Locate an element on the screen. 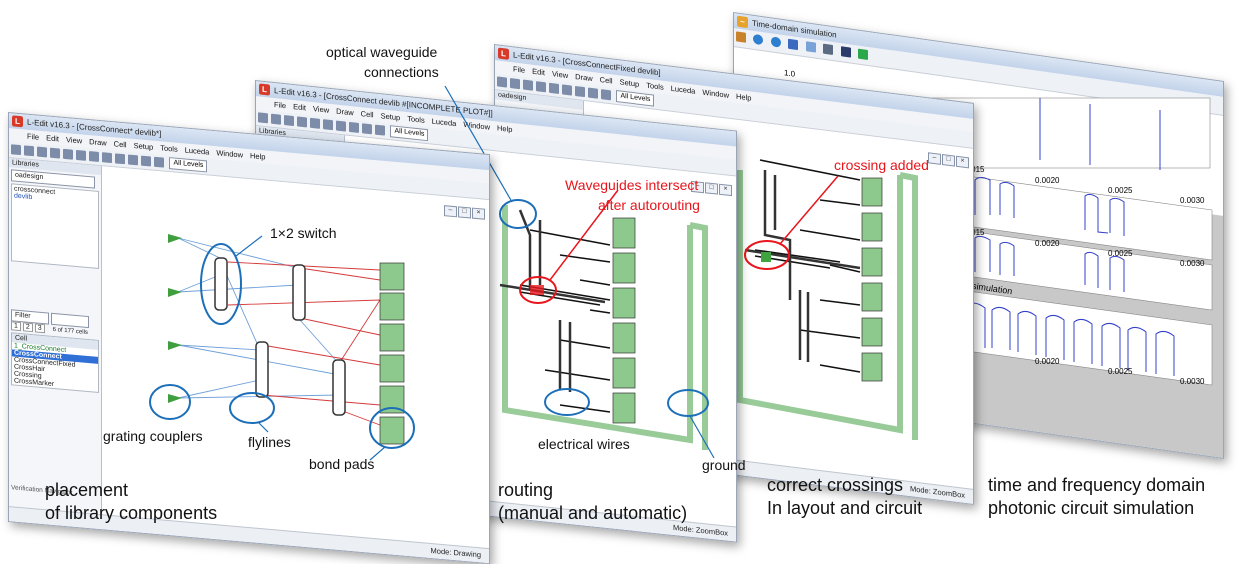 The width and height of the screenshot is (1252, 564). w1-grating-couplers is located at coordinates (175, 318).